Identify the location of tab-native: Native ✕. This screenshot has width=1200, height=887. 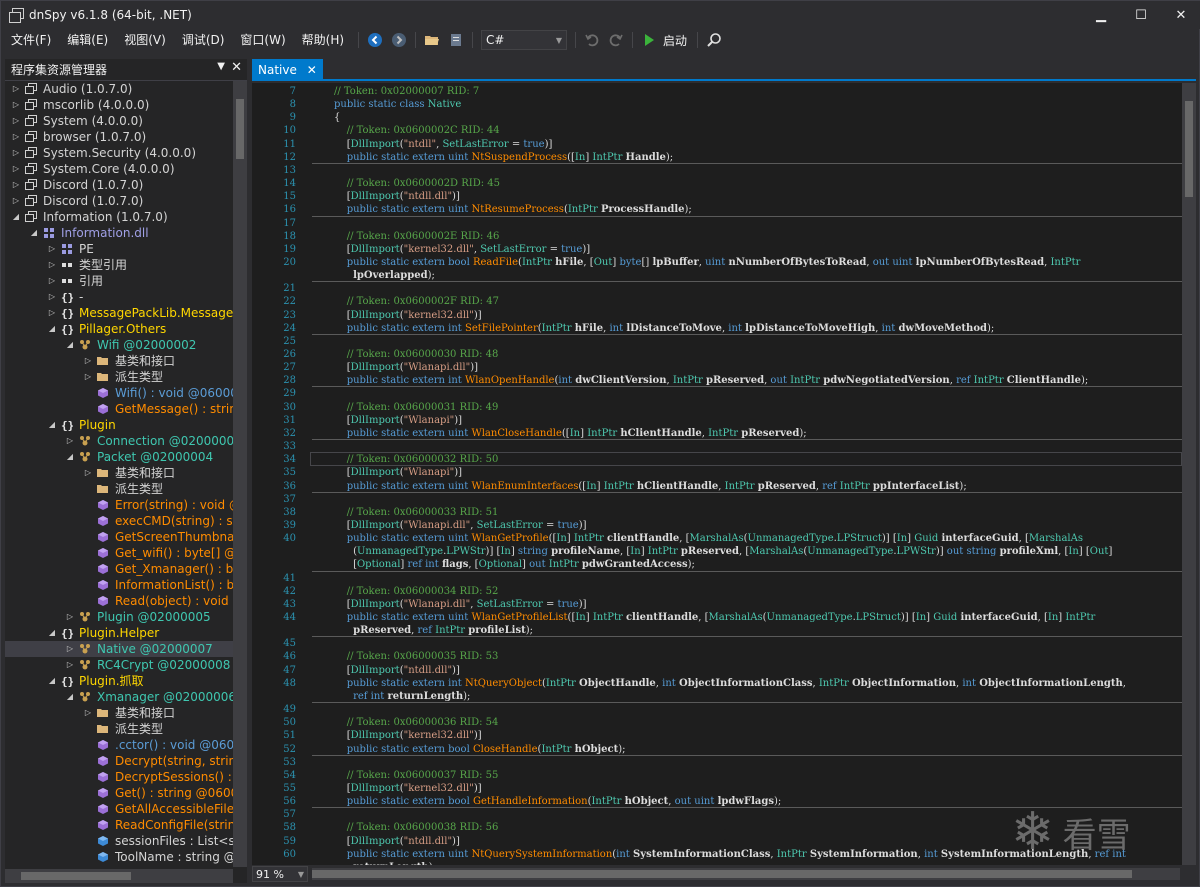
(287, 70).